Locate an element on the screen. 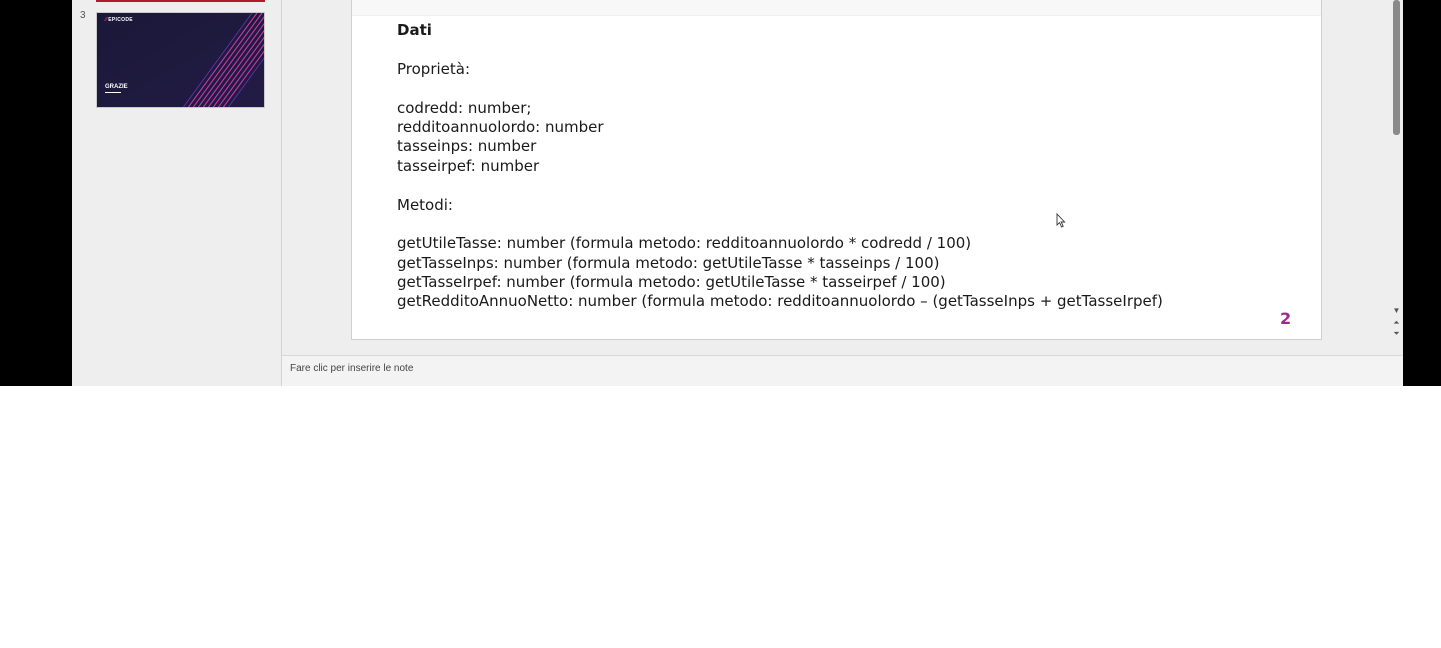 The width and height of the screenshot is (1441, 648). slide-text-line: Metodi: is located at coordinates (425, 204).